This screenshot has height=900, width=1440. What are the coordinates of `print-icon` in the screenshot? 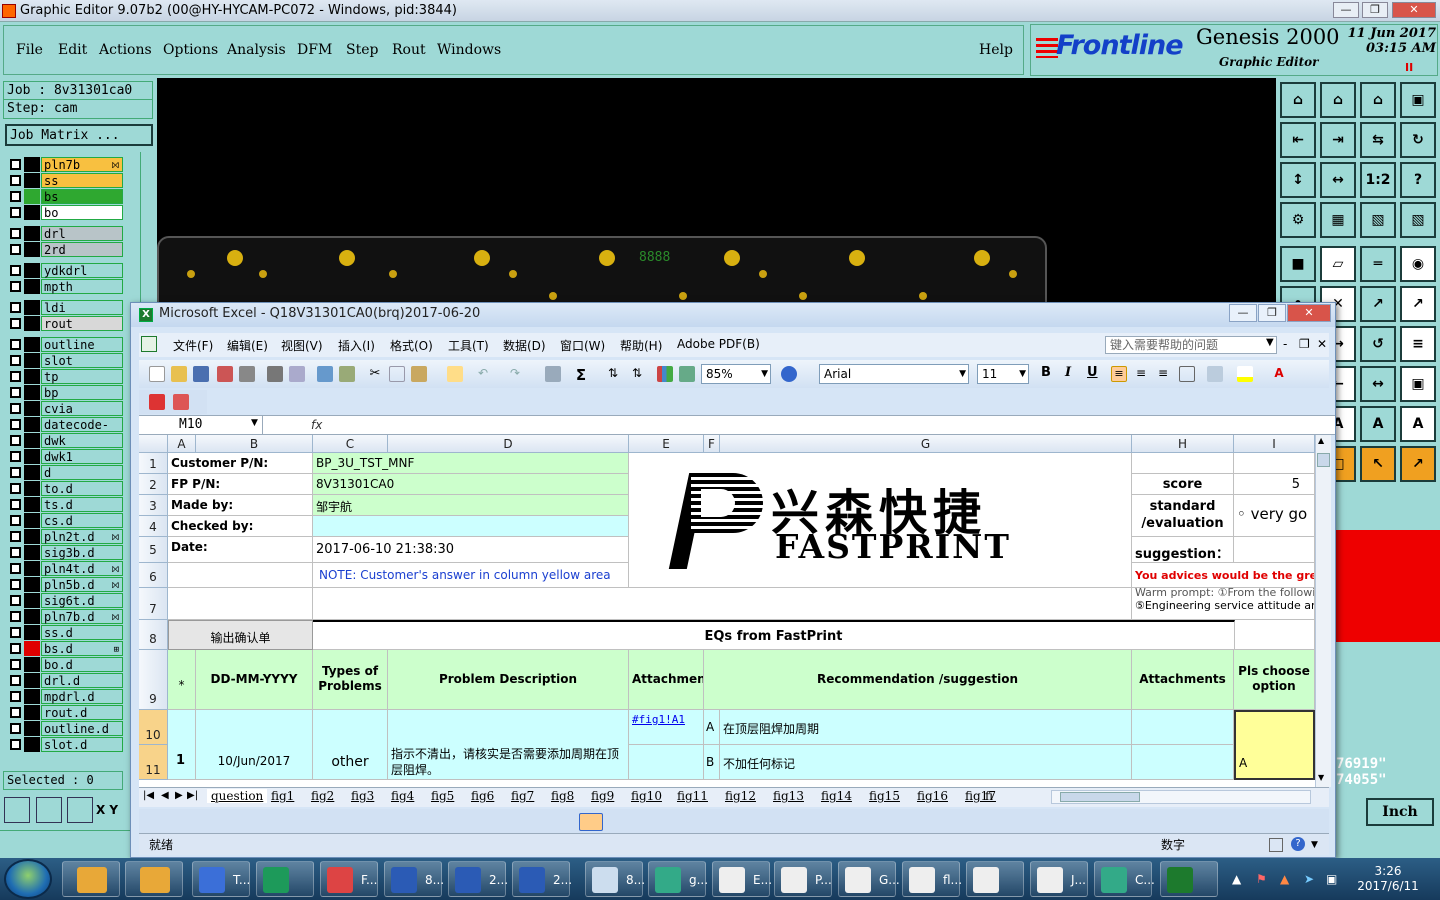 It's located at (275, 374).